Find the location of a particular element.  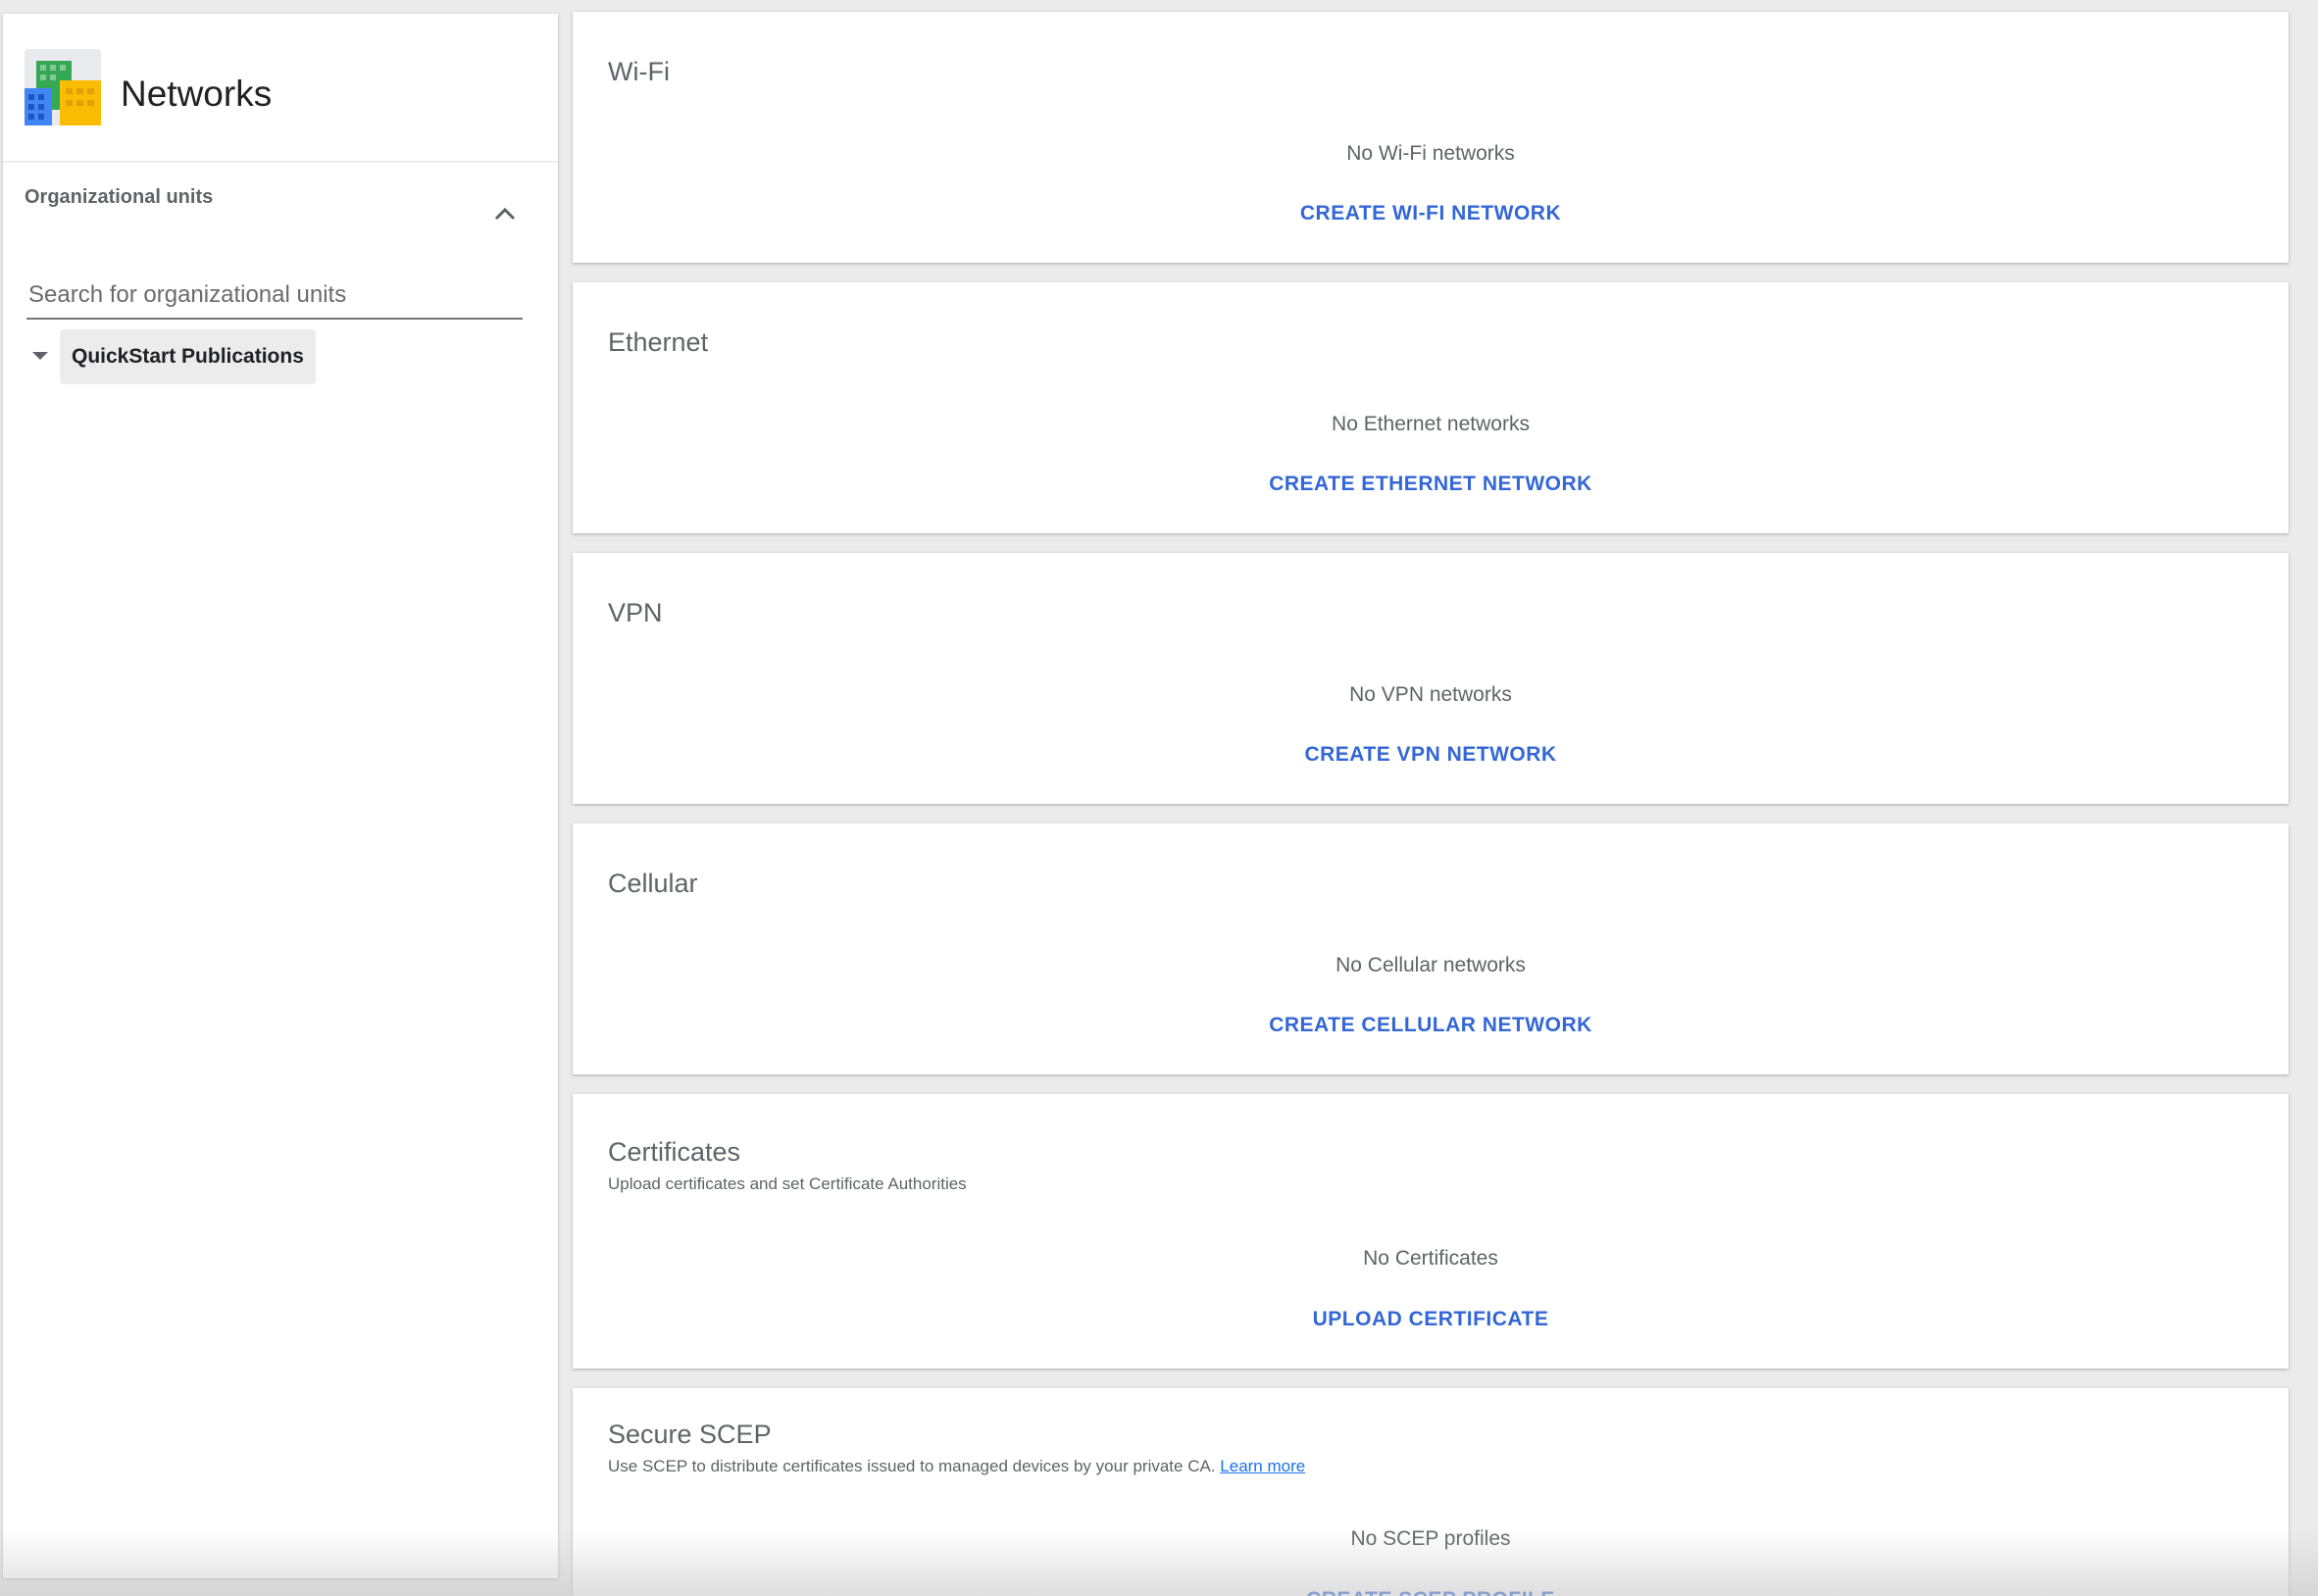

org-units-collapse-button is located at coordinates (505, 215).